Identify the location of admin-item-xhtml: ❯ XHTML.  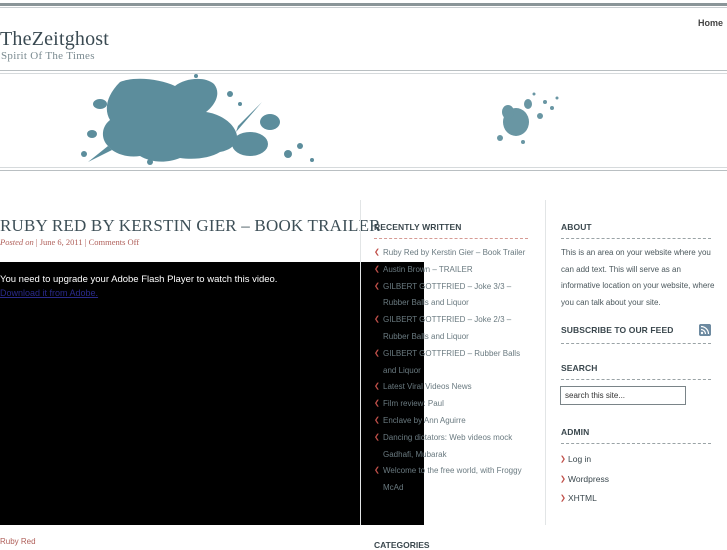
(584, 499).